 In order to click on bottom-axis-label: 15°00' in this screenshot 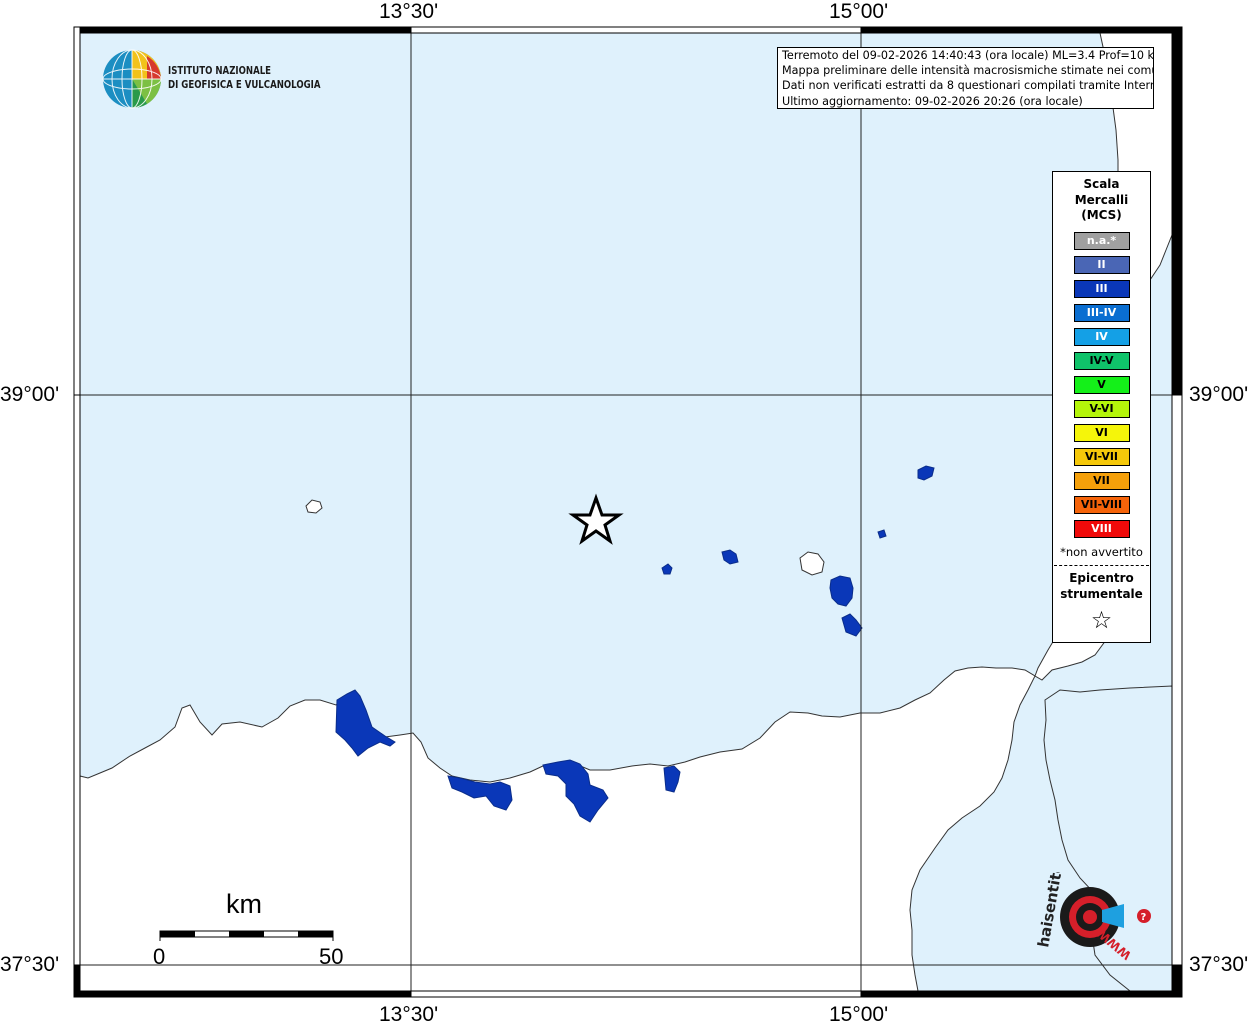, I will do `click(859, 1014)`.